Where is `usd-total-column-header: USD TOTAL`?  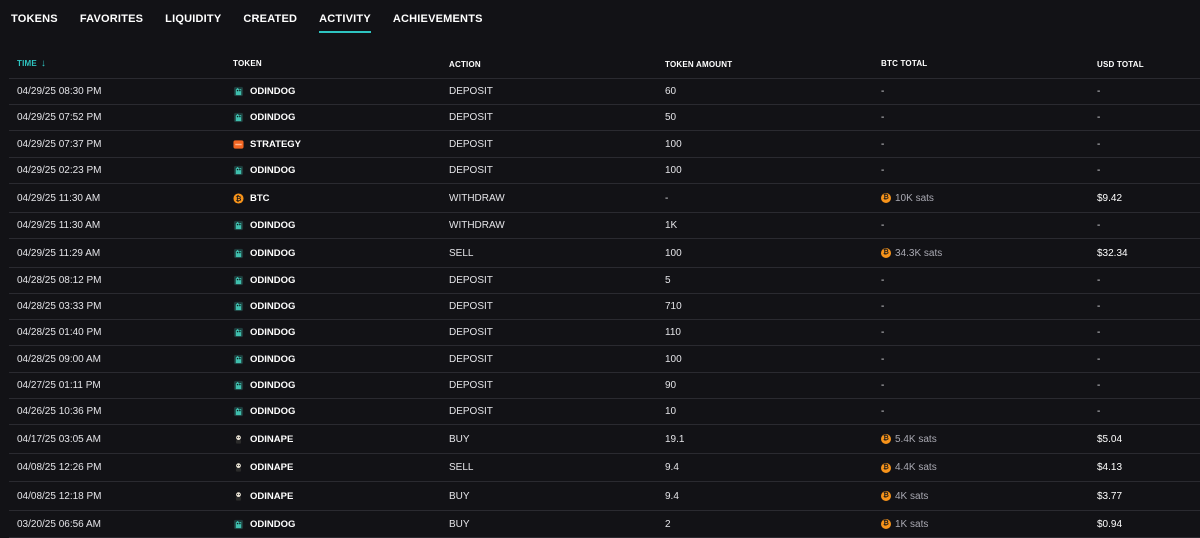
usd-total-column-header: USD TOTAL is located at coordinates (1120, 64).